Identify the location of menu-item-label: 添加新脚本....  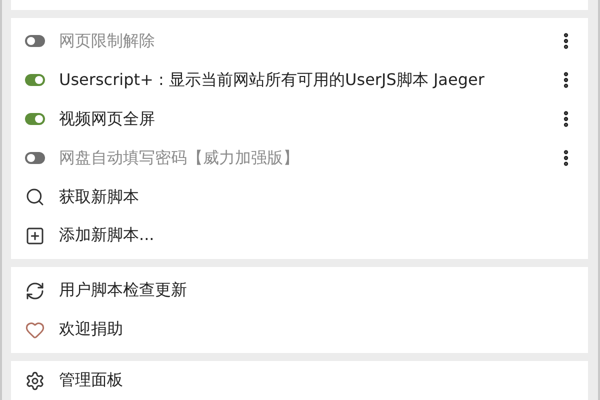
(107, 235).